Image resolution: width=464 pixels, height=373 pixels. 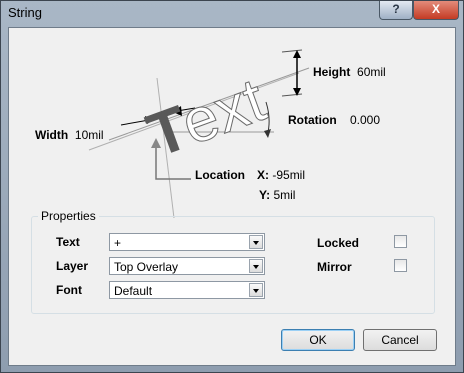 I want to click on location-x-value: -95mil, so click(x=289, y=175).